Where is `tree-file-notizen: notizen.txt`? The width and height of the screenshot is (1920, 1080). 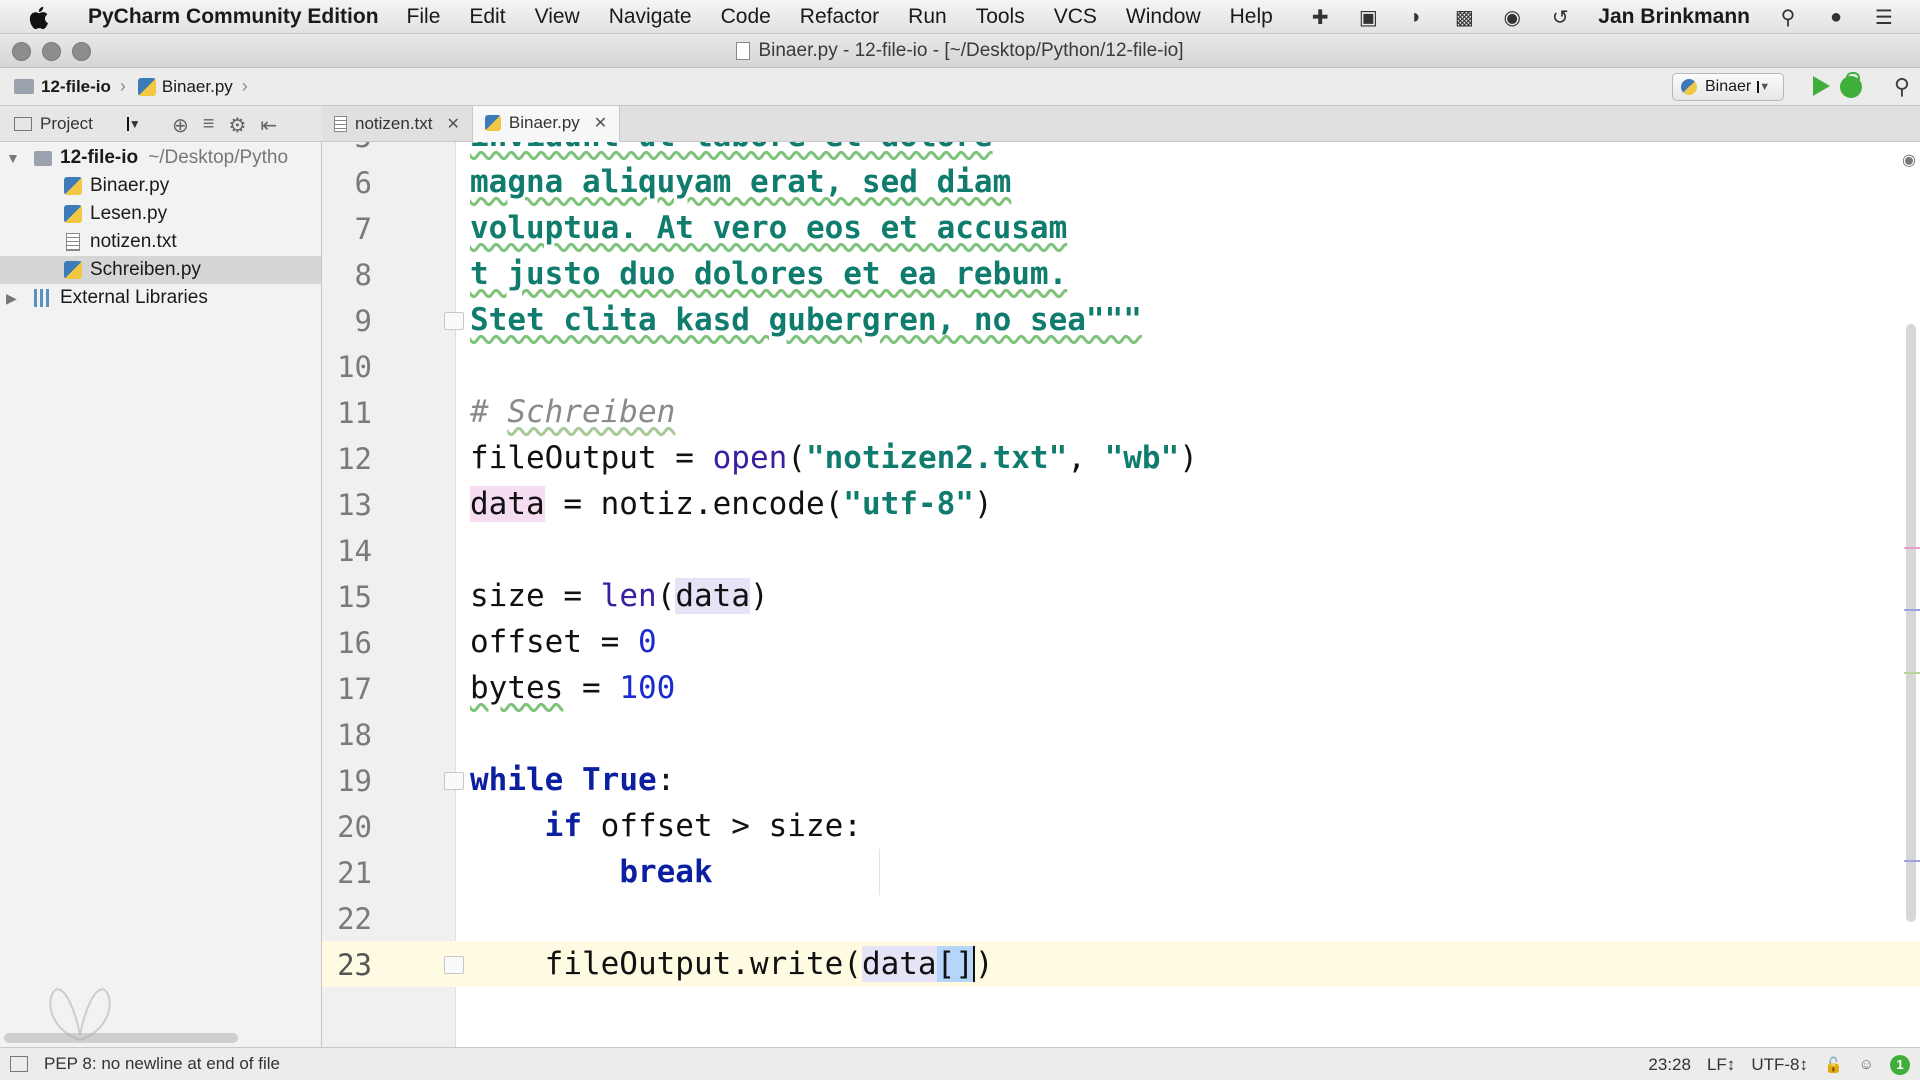 tree-file-notizen: notizen.txt is located at coordinates (160, 242).